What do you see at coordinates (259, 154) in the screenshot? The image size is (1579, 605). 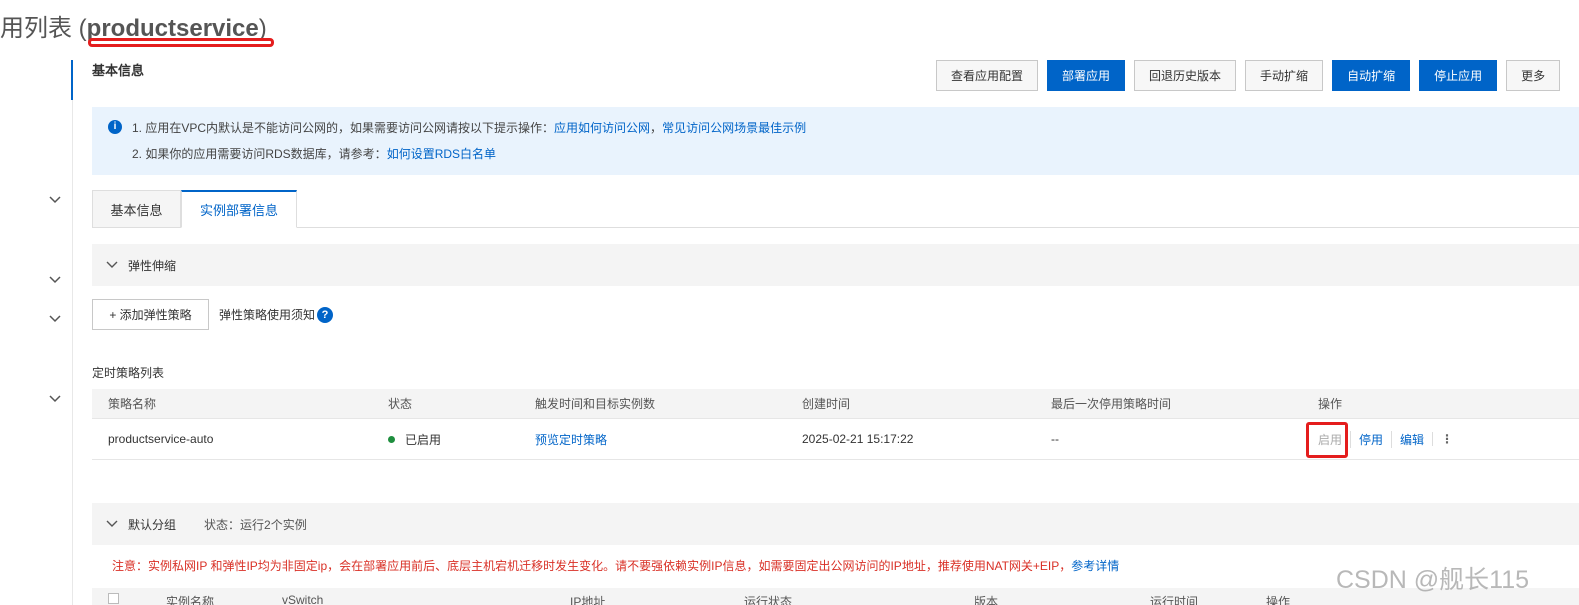 I see `notice-line-2-text: 2. 如果你的应用需要访问RDS数据库，请参考：` at bounding box center [259, 154].